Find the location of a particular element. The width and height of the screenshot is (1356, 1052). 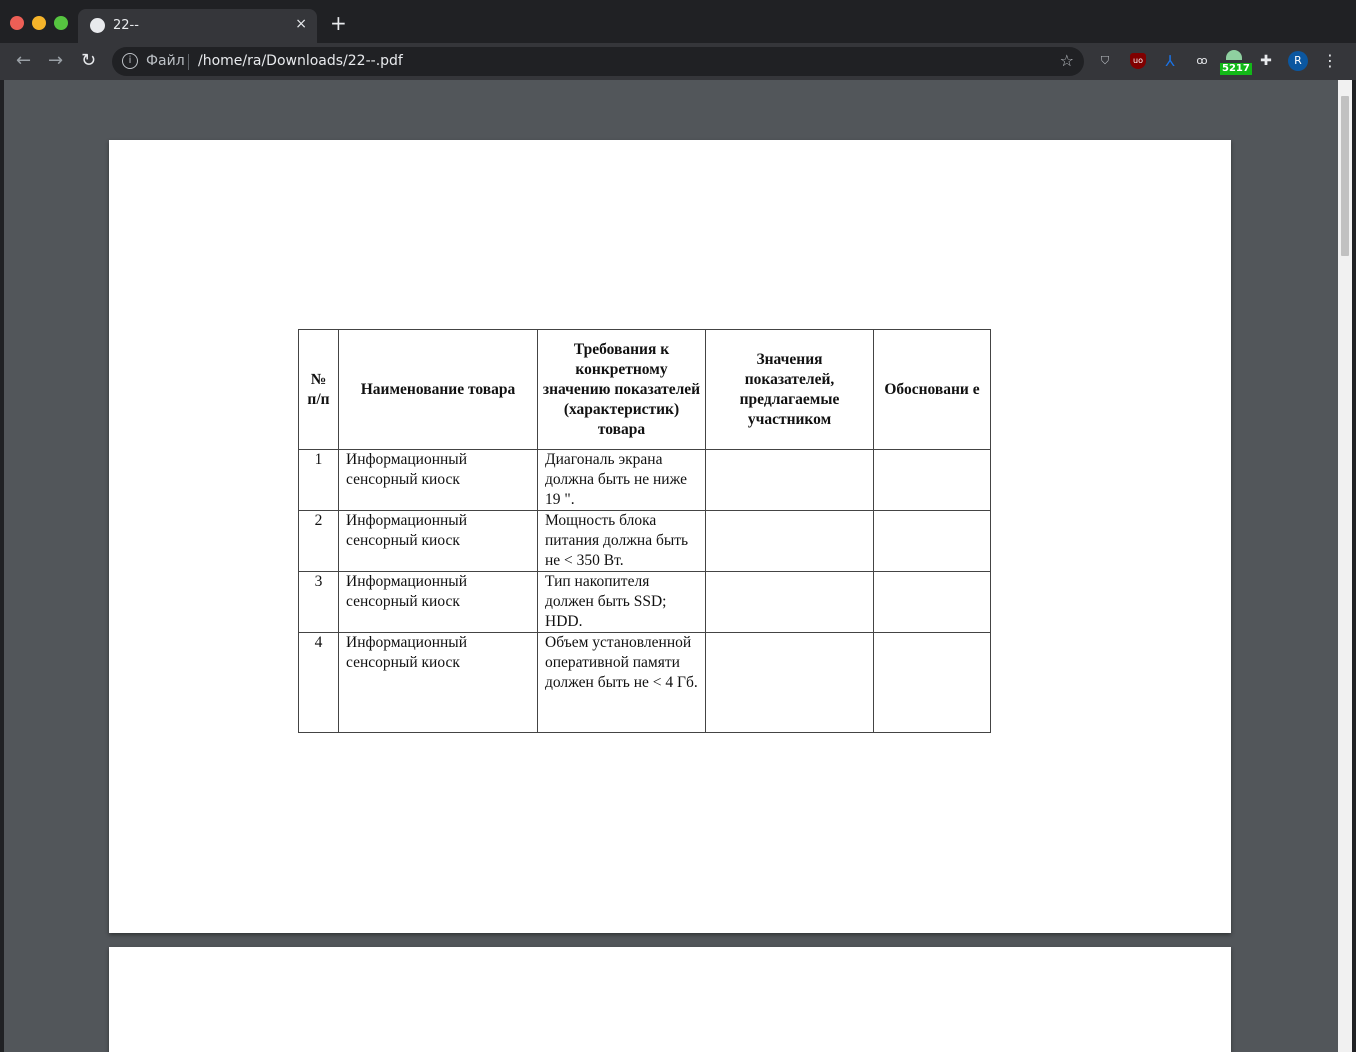

info-icon: i is located at coordinates (130, 61).